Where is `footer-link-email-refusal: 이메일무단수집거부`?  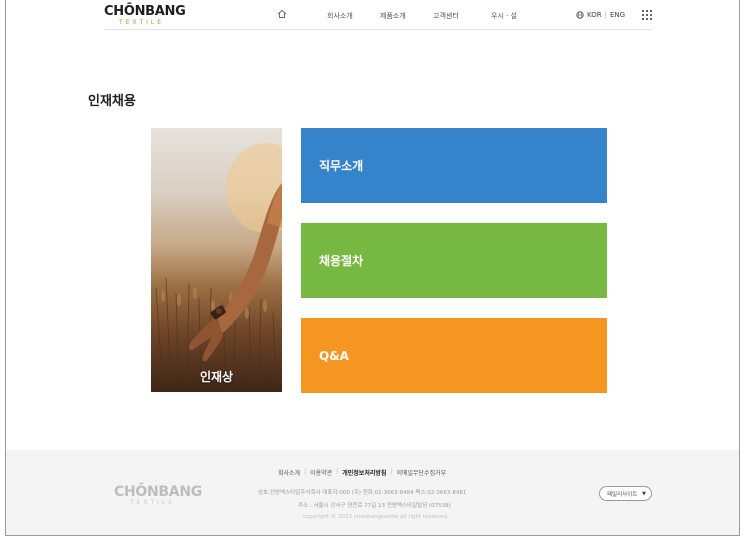 footer-link-email-refusal: 이메일무단수집거부 is located at coordinates (421, 472).